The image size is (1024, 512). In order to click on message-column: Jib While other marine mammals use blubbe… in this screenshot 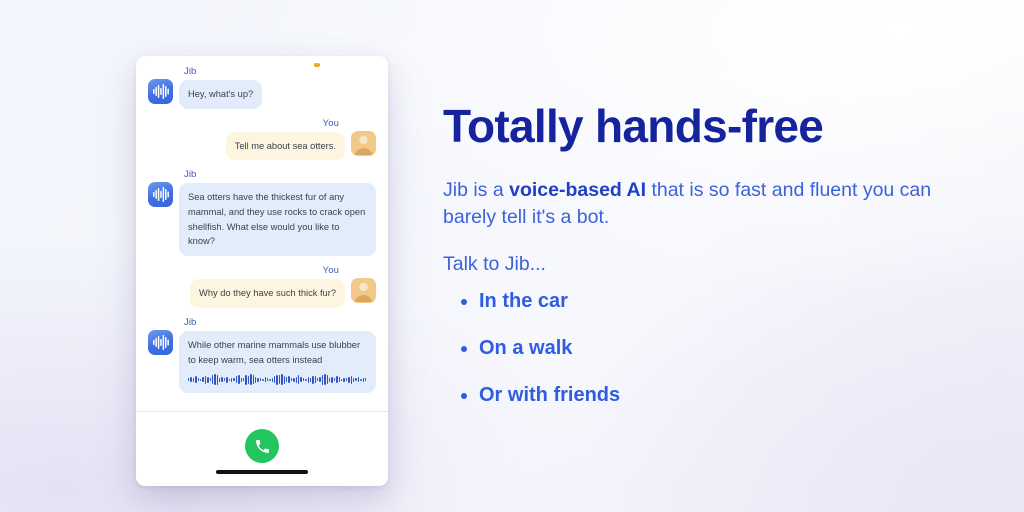, I will do `click(277, 355)`.